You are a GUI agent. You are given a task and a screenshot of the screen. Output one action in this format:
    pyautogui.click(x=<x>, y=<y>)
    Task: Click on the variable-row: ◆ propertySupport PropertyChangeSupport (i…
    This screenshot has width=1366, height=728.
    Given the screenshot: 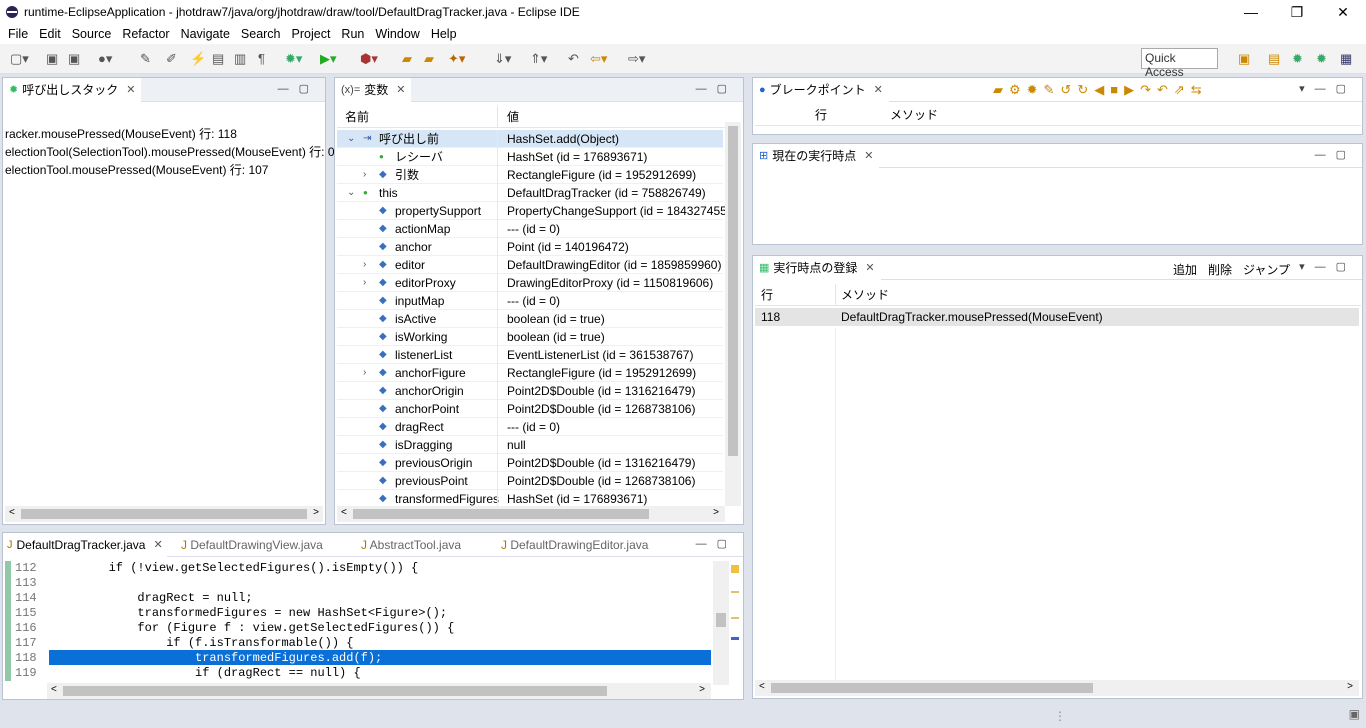 What is the action you would take?
    pyautogui.click(x=535, y=211)
    